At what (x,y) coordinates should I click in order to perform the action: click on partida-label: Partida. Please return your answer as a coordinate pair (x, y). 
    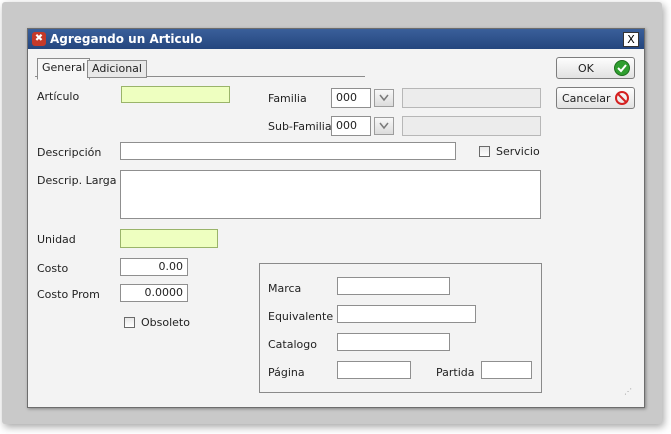
    Looking at the image, I should click on (455, 372).